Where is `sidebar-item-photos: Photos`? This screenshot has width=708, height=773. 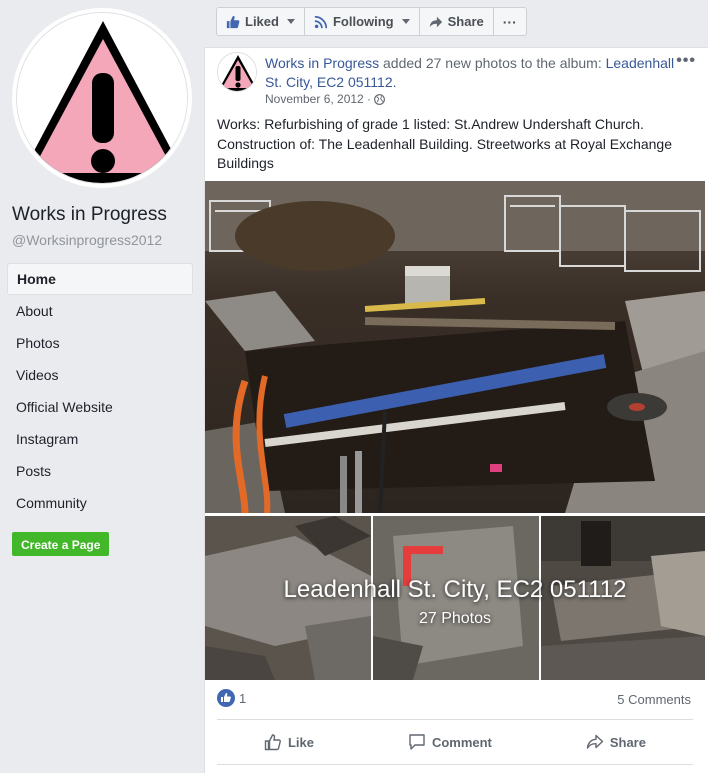
sidebar-item-photos: Photos is located at coordinates (100, 343).